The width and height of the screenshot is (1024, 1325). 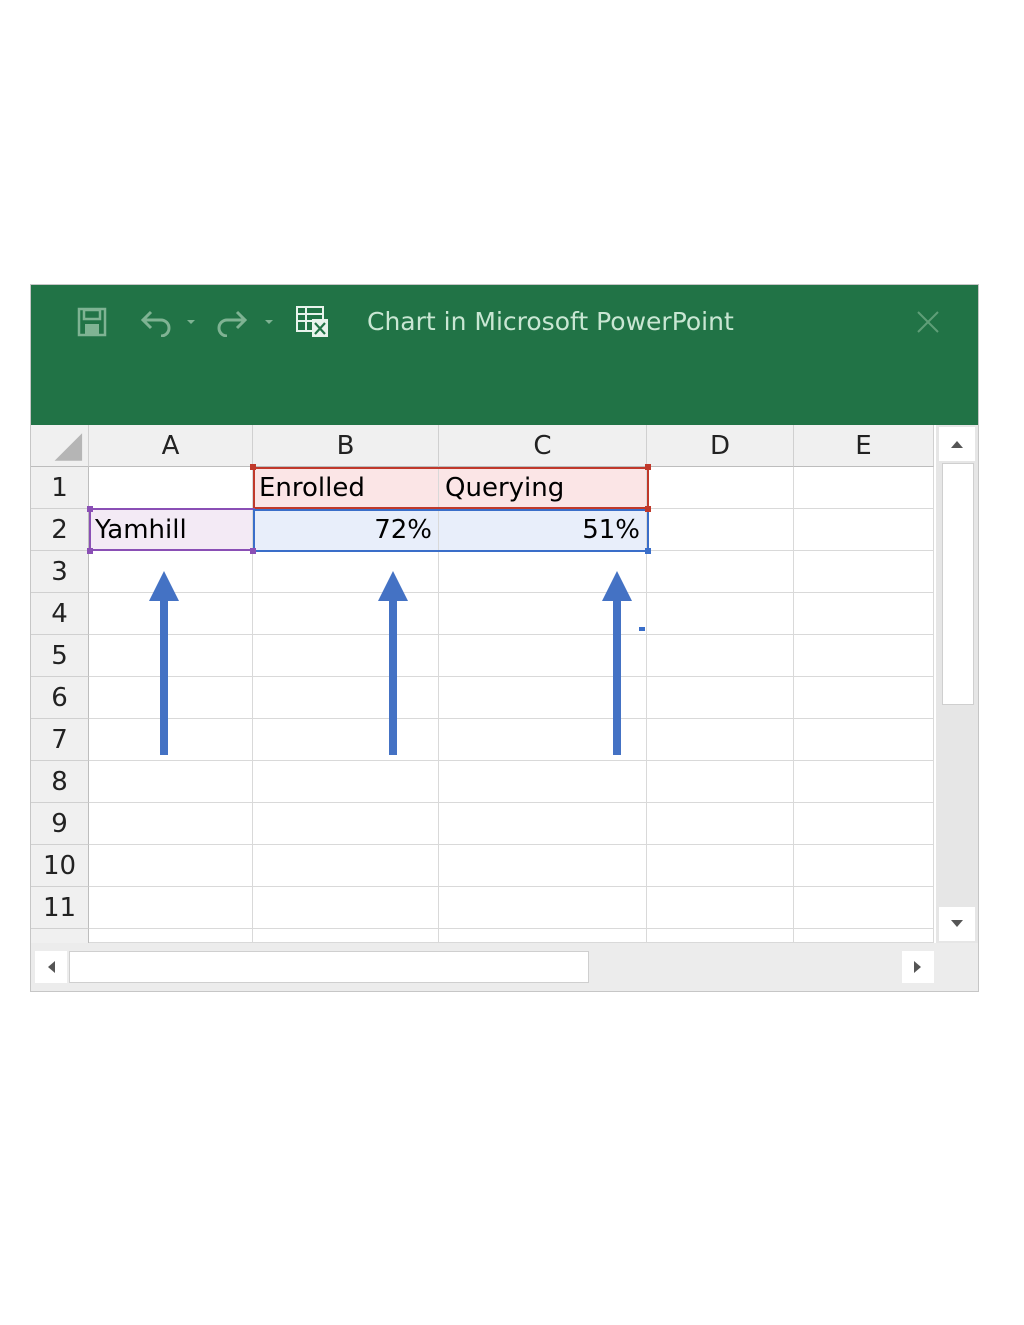 I want to click on cell-a8, so click(x=171, y=782).